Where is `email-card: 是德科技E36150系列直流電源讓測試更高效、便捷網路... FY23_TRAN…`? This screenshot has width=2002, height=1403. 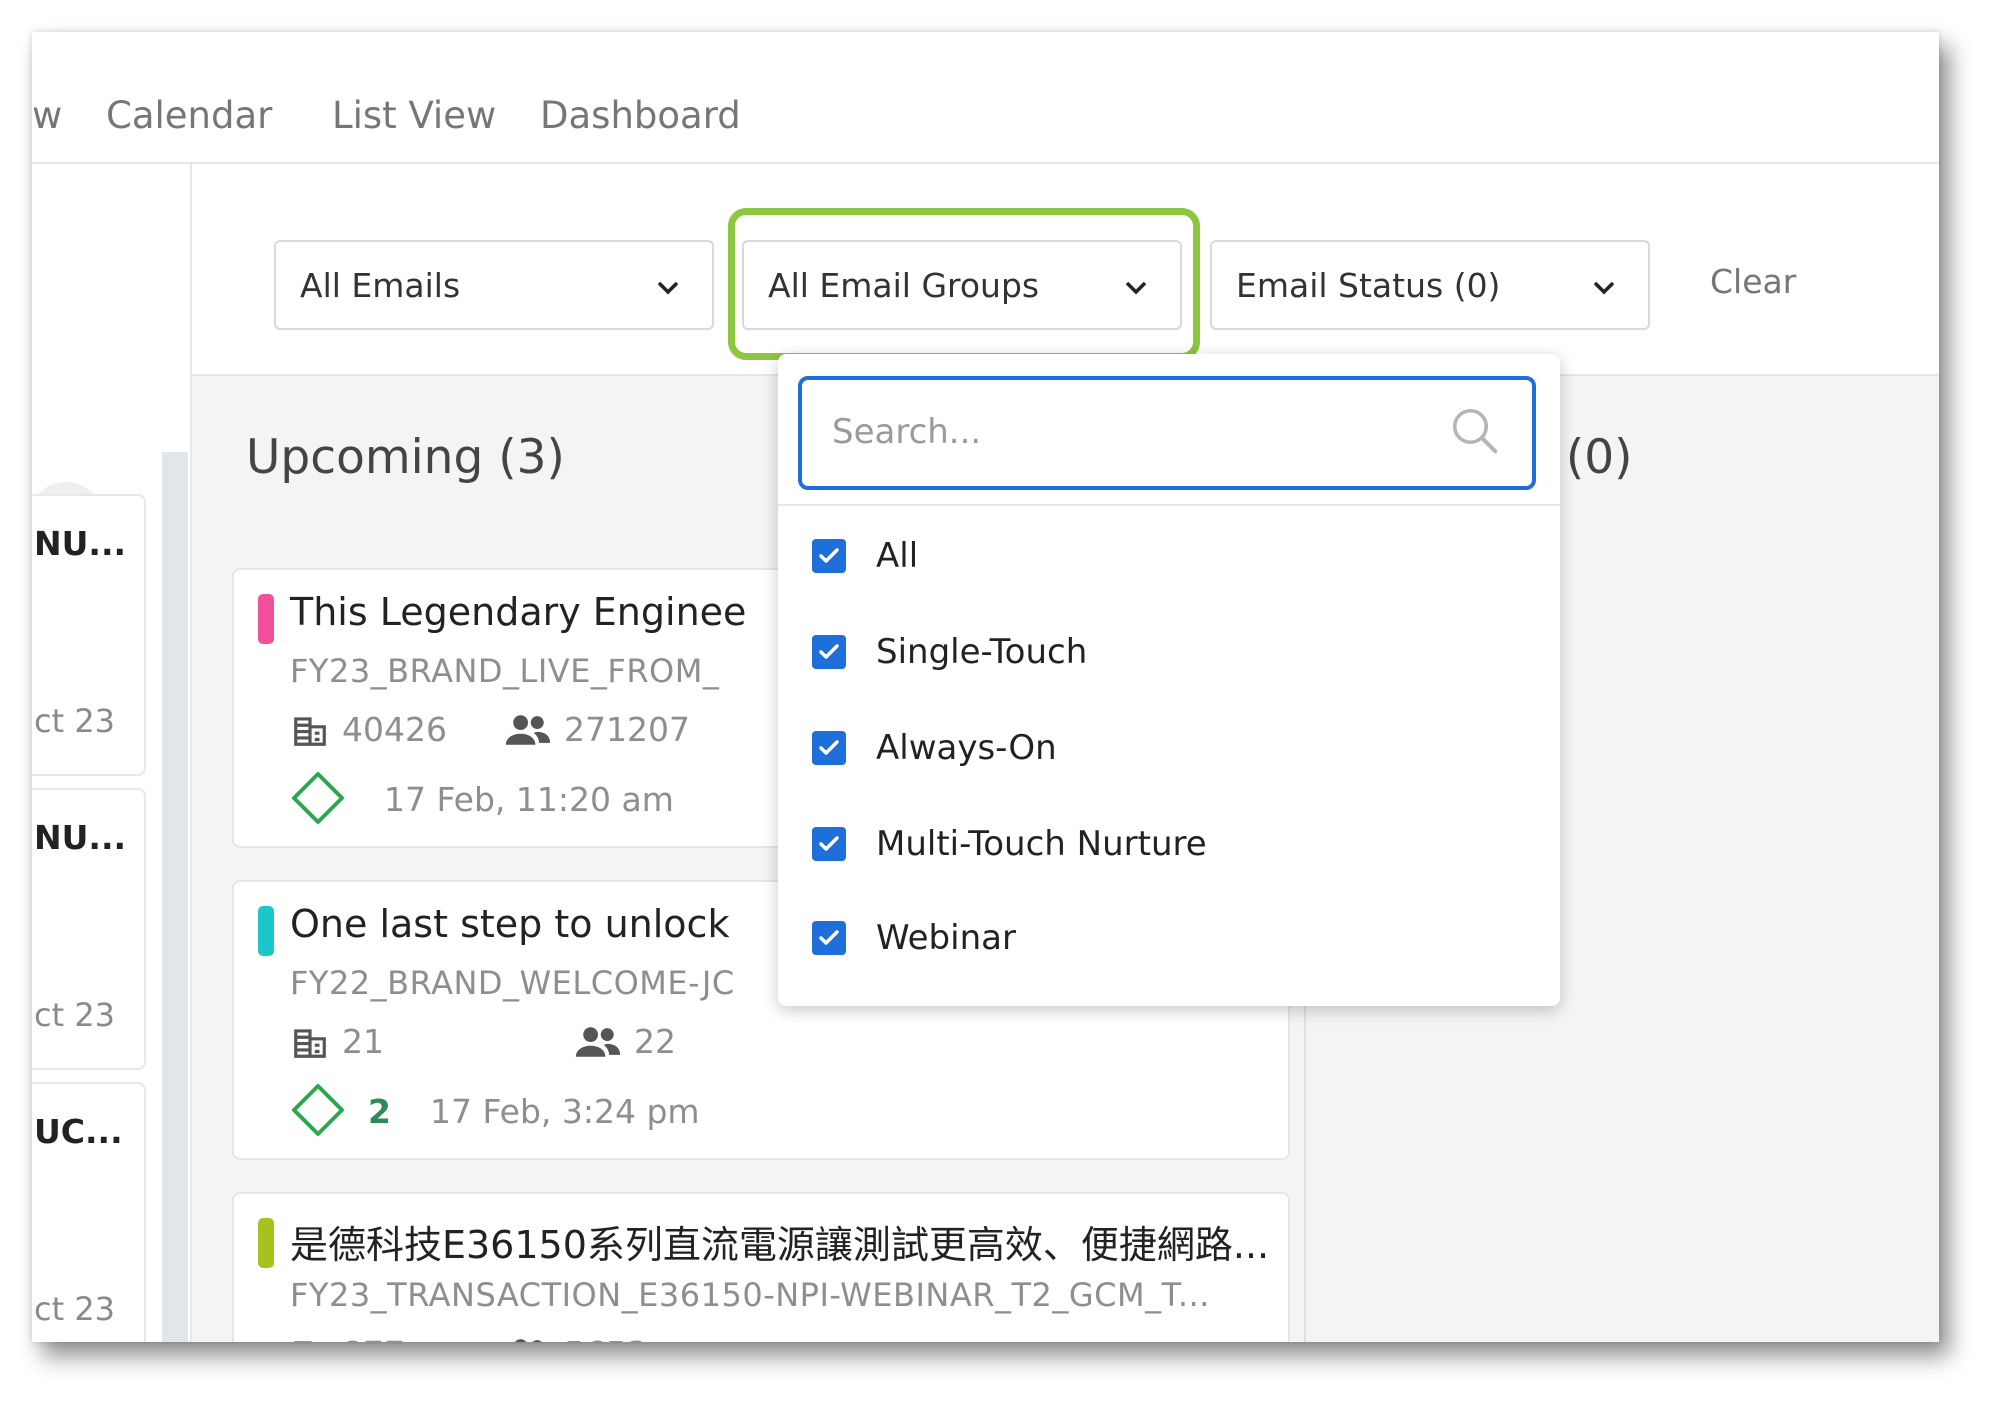 email-card: 是德科技E36150系列直流電源讓測試更高效、便捷網路... FY23_TRAN… is located at coordinates (761, 1267).